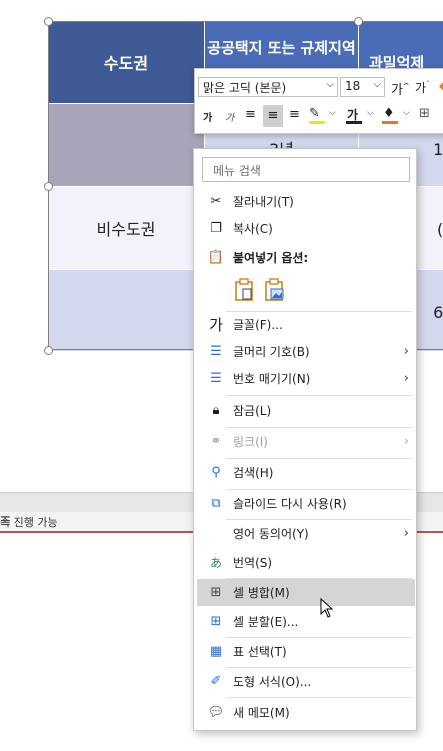 The image size is (443, 751). Describe the element at coordinates (253, 563) in the screenshot. I see `menu-item-label: 번역(S)` at that location.